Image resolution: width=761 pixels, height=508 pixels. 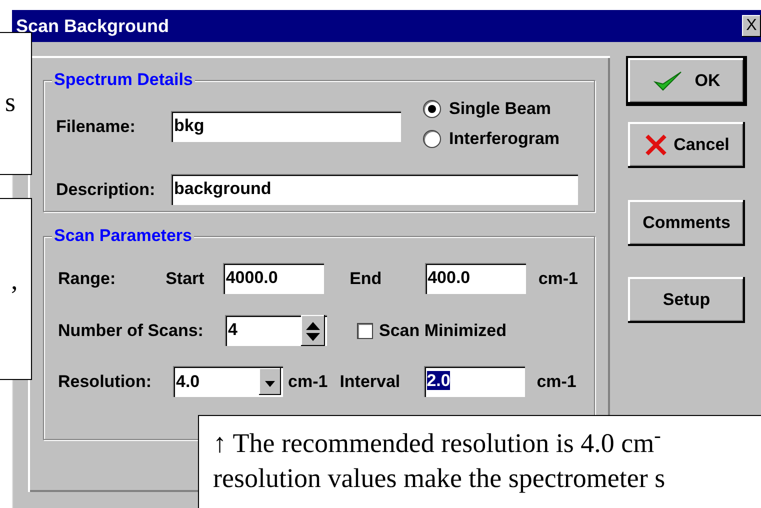 What do you see at coordinates (286, 126) in the screenshot?
I see `filename-field: bkg` at bounding box center [286, 126].